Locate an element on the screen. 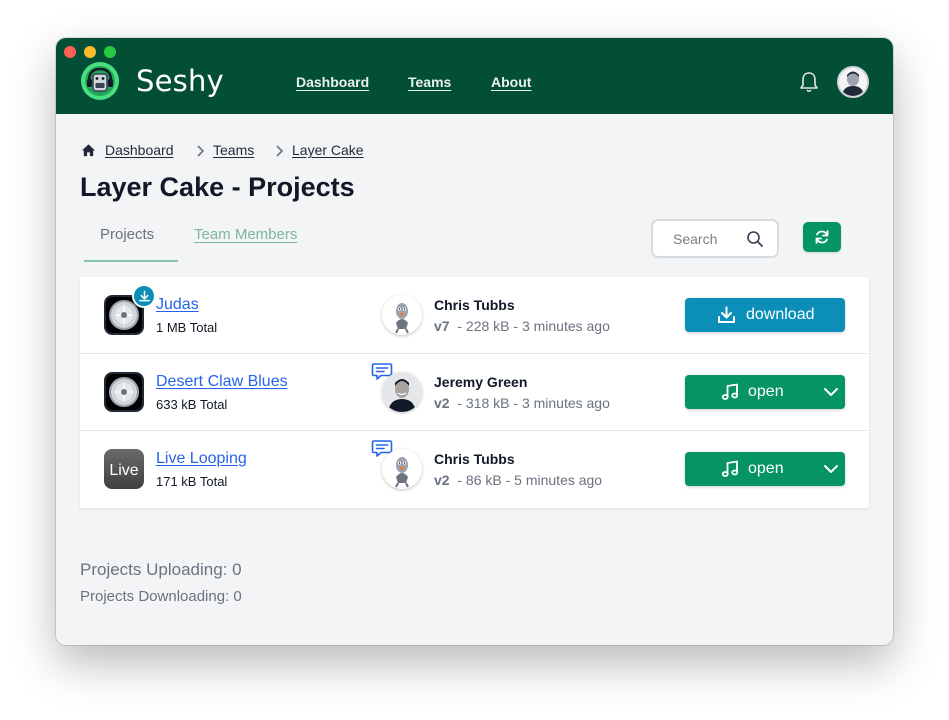  active-tab-indicator is located at coordinates (131, 261).